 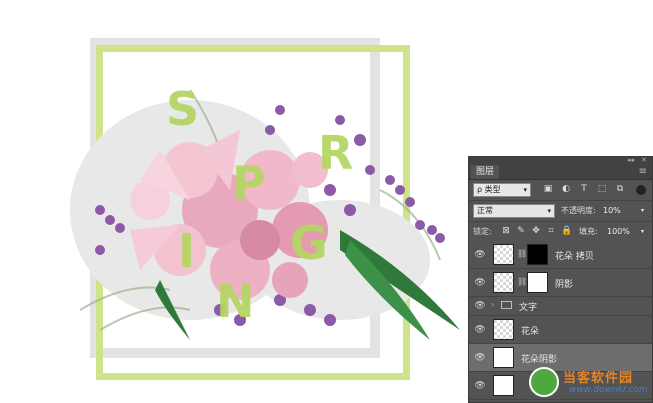 I want to click on layer-group-row: 👁 › 文字, so click(x=560, y=306).